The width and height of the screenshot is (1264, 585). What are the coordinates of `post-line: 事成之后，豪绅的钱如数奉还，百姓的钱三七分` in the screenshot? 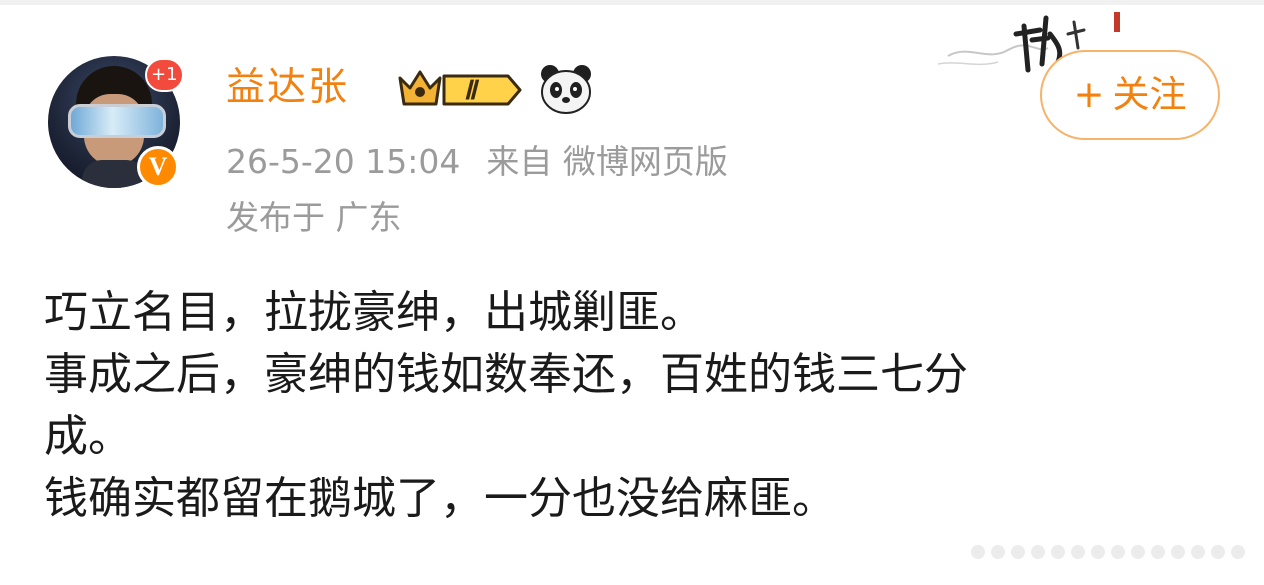 It's located at (506, 374).